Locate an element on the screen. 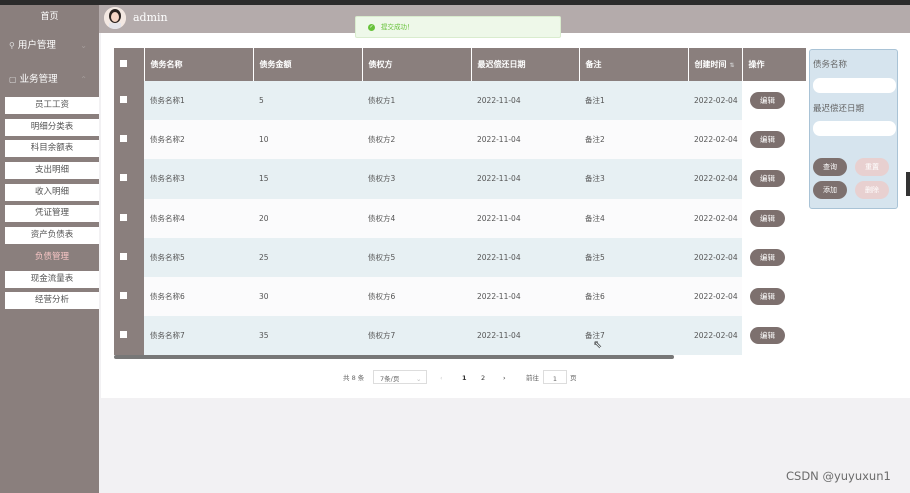 The height and width of the screenshot is (493, 910). sidebar-group-users: ⚲ 用户管理 ⌄ is located at coordinates (49, 46).